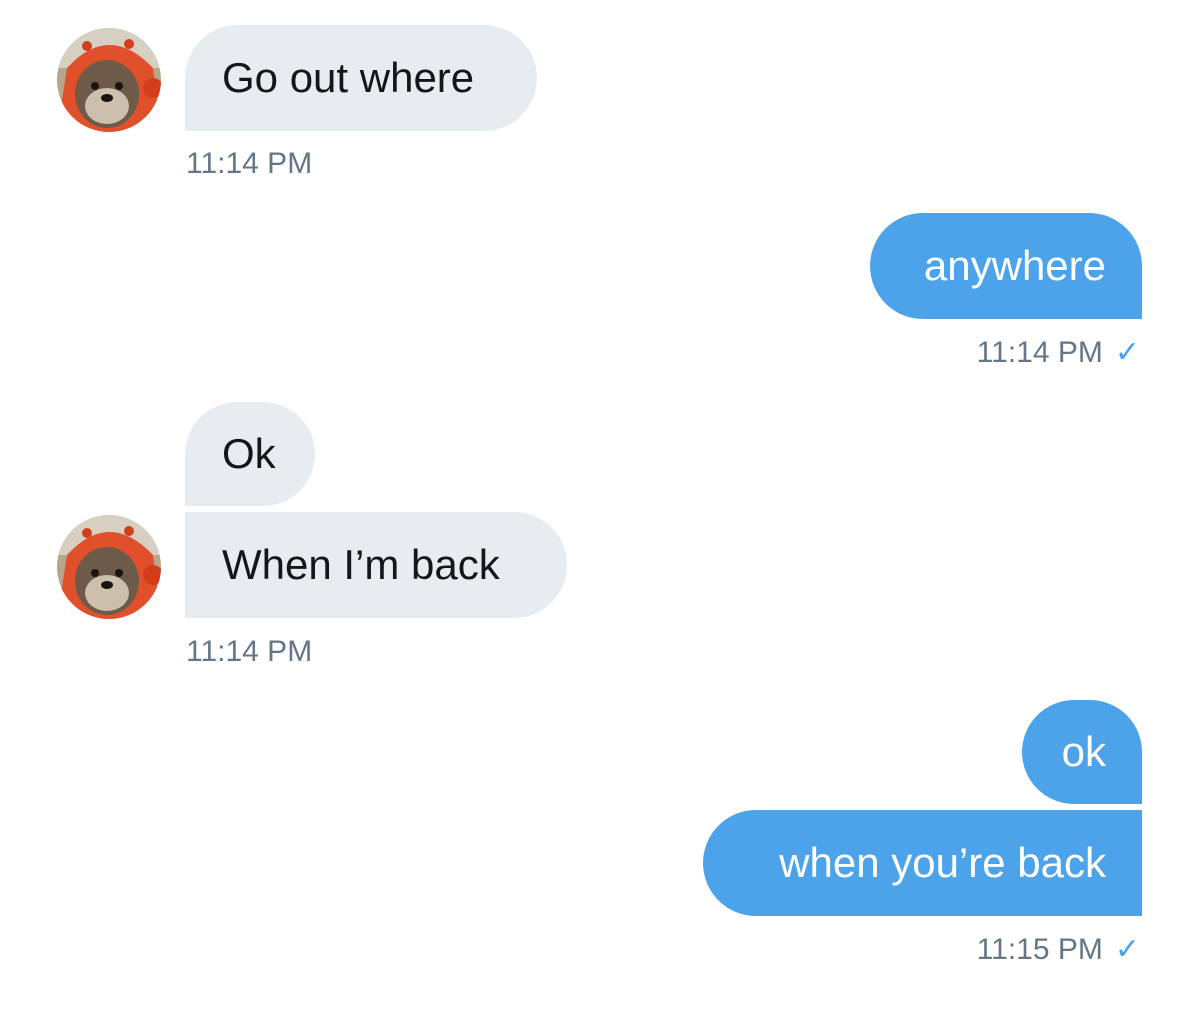 The image size is (1200, 1030). What do you see at coordinates (1039, 949) in the screenshot?
I see `timestamp-text: 11:15 PM` at bounding box center [1039, 949].